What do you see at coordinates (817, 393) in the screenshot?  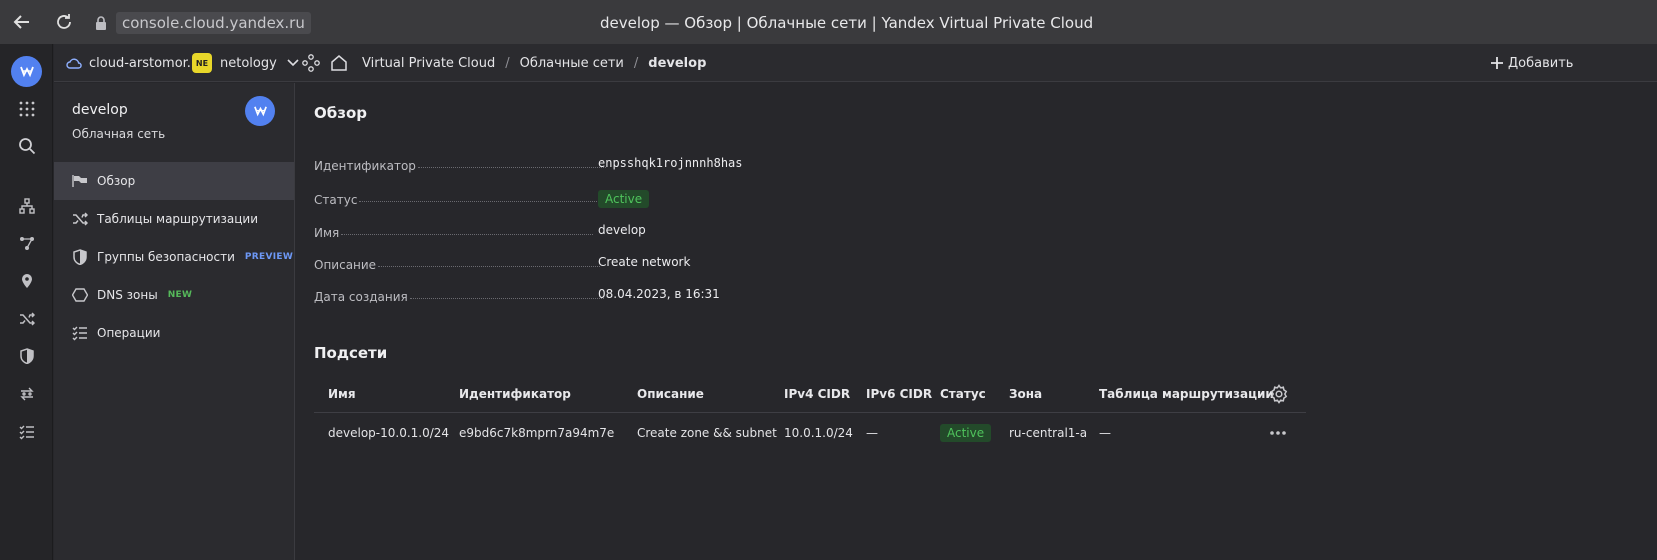 I see `column-header: IPv4 CIDR` at bounding box center [817, 393].